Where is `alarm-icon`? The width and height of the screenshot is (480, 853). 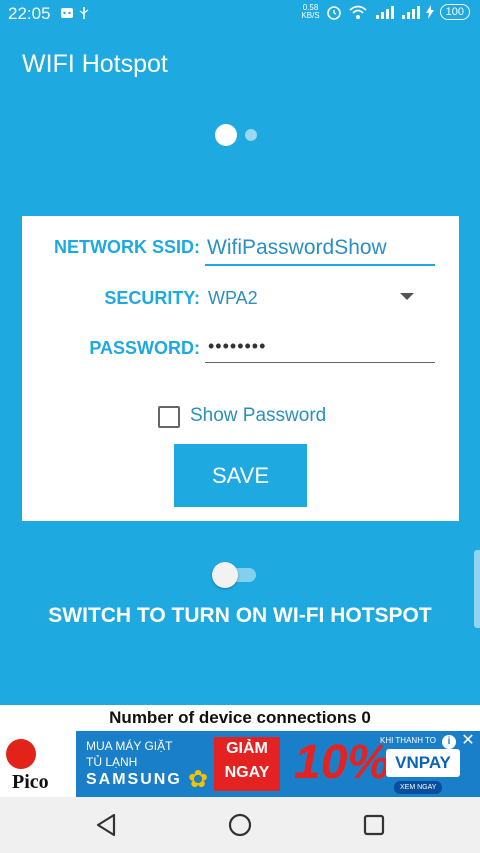 alarm-icon is located at coordinates (333, 13).